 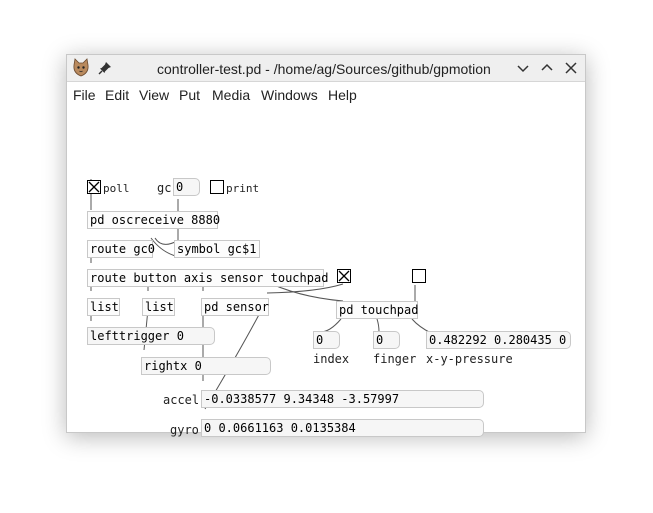 I want to click on poll-x-icon, so click(x=94, y=187).